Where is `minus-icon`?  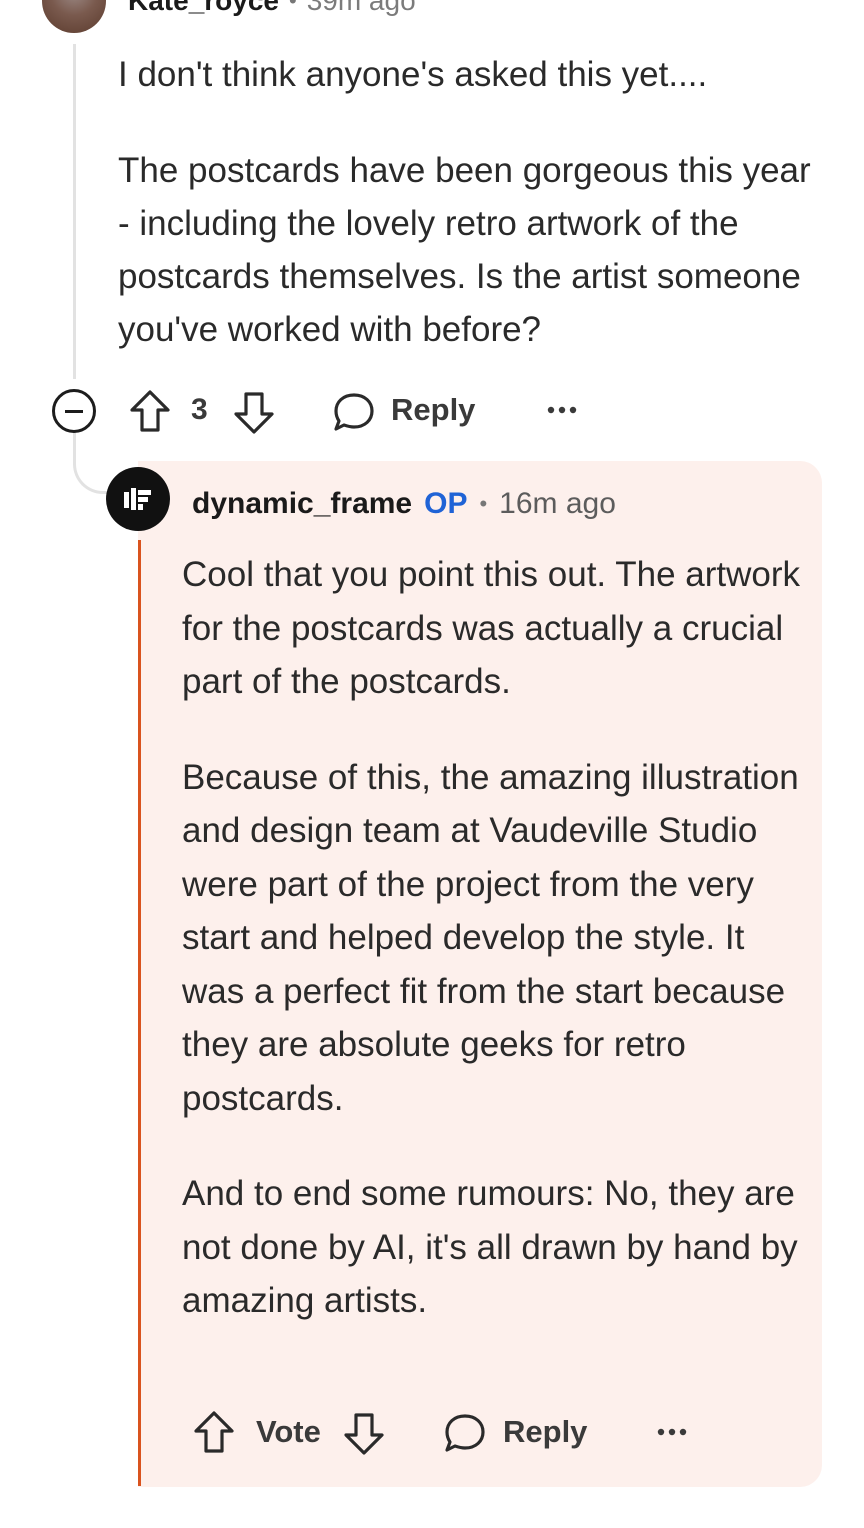 minus-icon is located at coordinates (74, 411).